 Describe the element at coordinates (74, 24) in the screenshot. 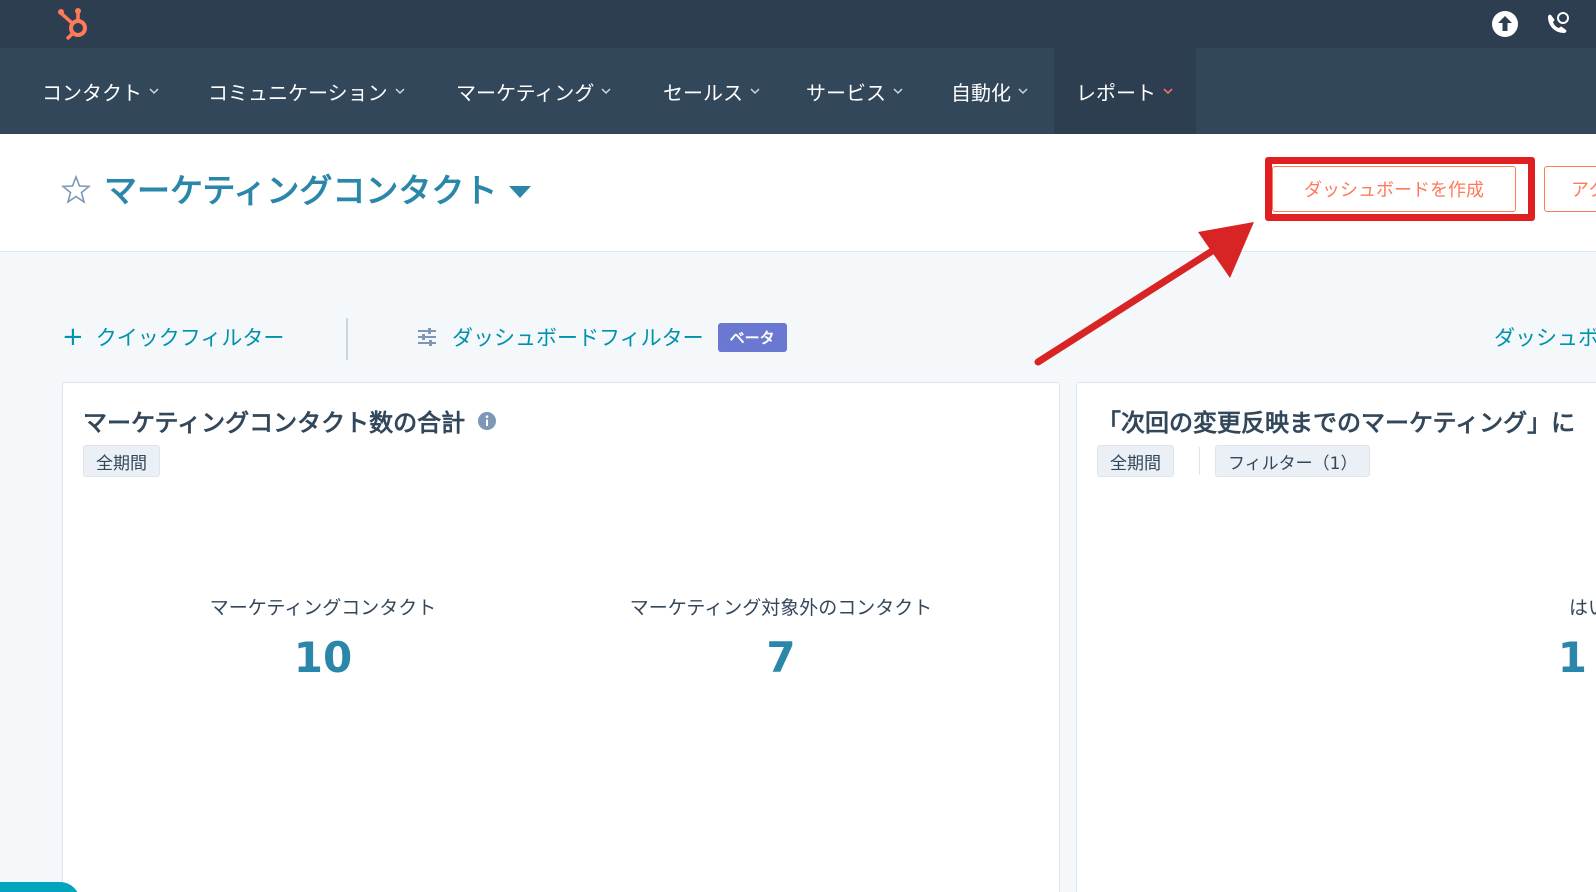

I see `hubspot-logo-icon` at that location.